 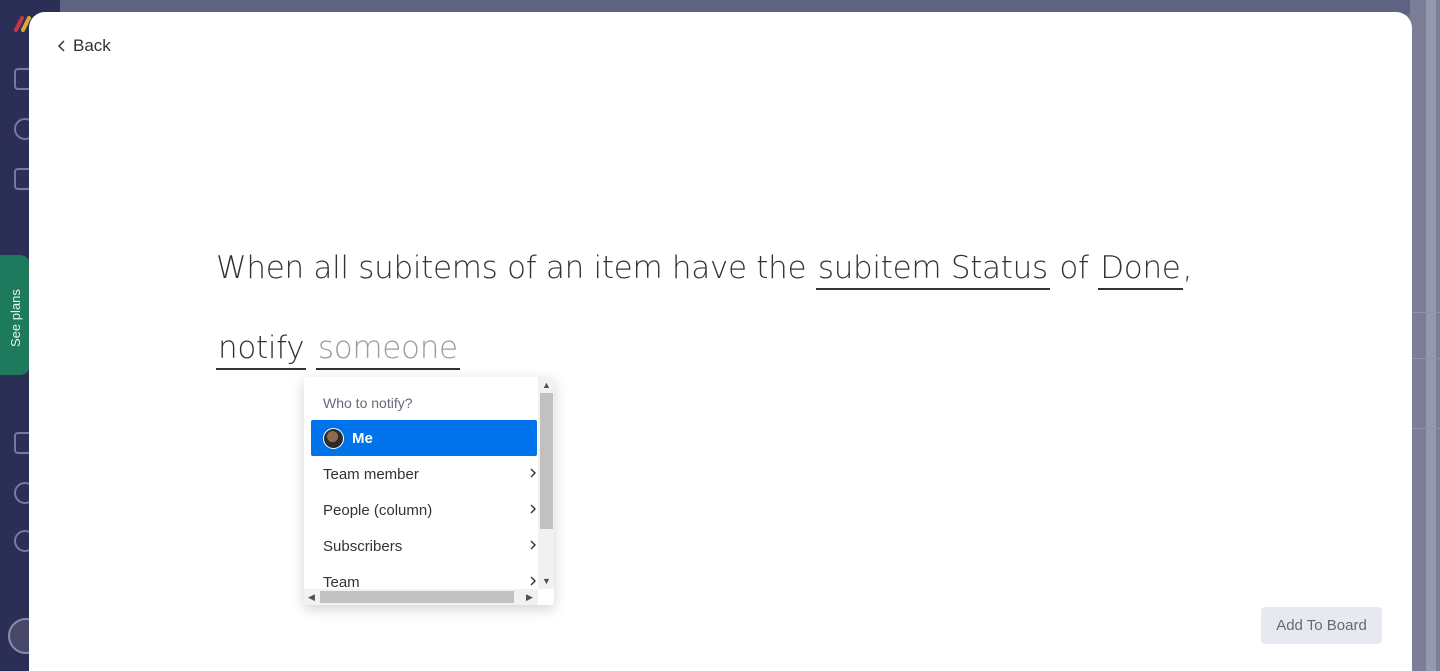 What do you see at coordinates (378, 510) in the screenshot?
I see `dropdown-item-label: People (column)` at bounding box center [378, 510].